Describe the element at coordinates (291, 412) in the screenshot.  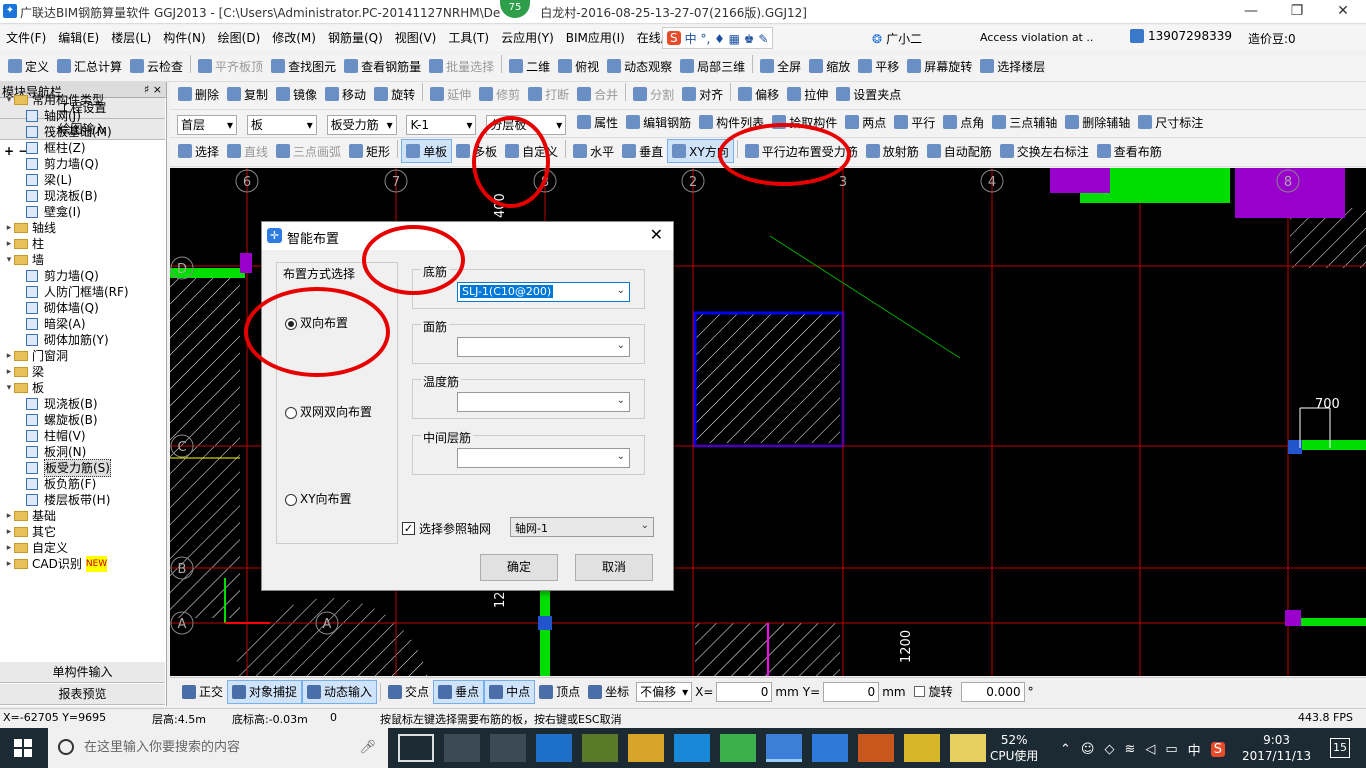
I see `radio-double-net` at that location.